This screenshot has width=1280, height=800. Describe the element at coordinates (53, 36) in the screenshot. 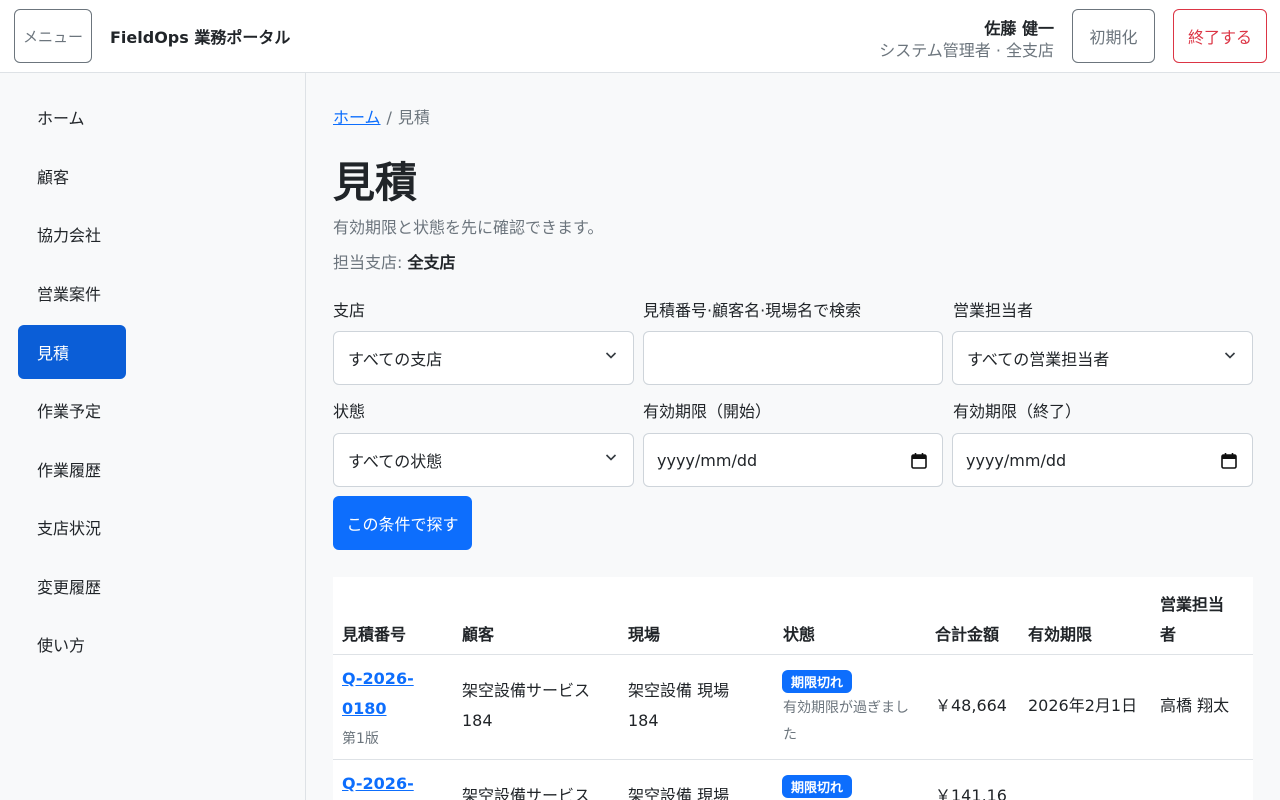

I see `menu-button: メニュー` at that location.